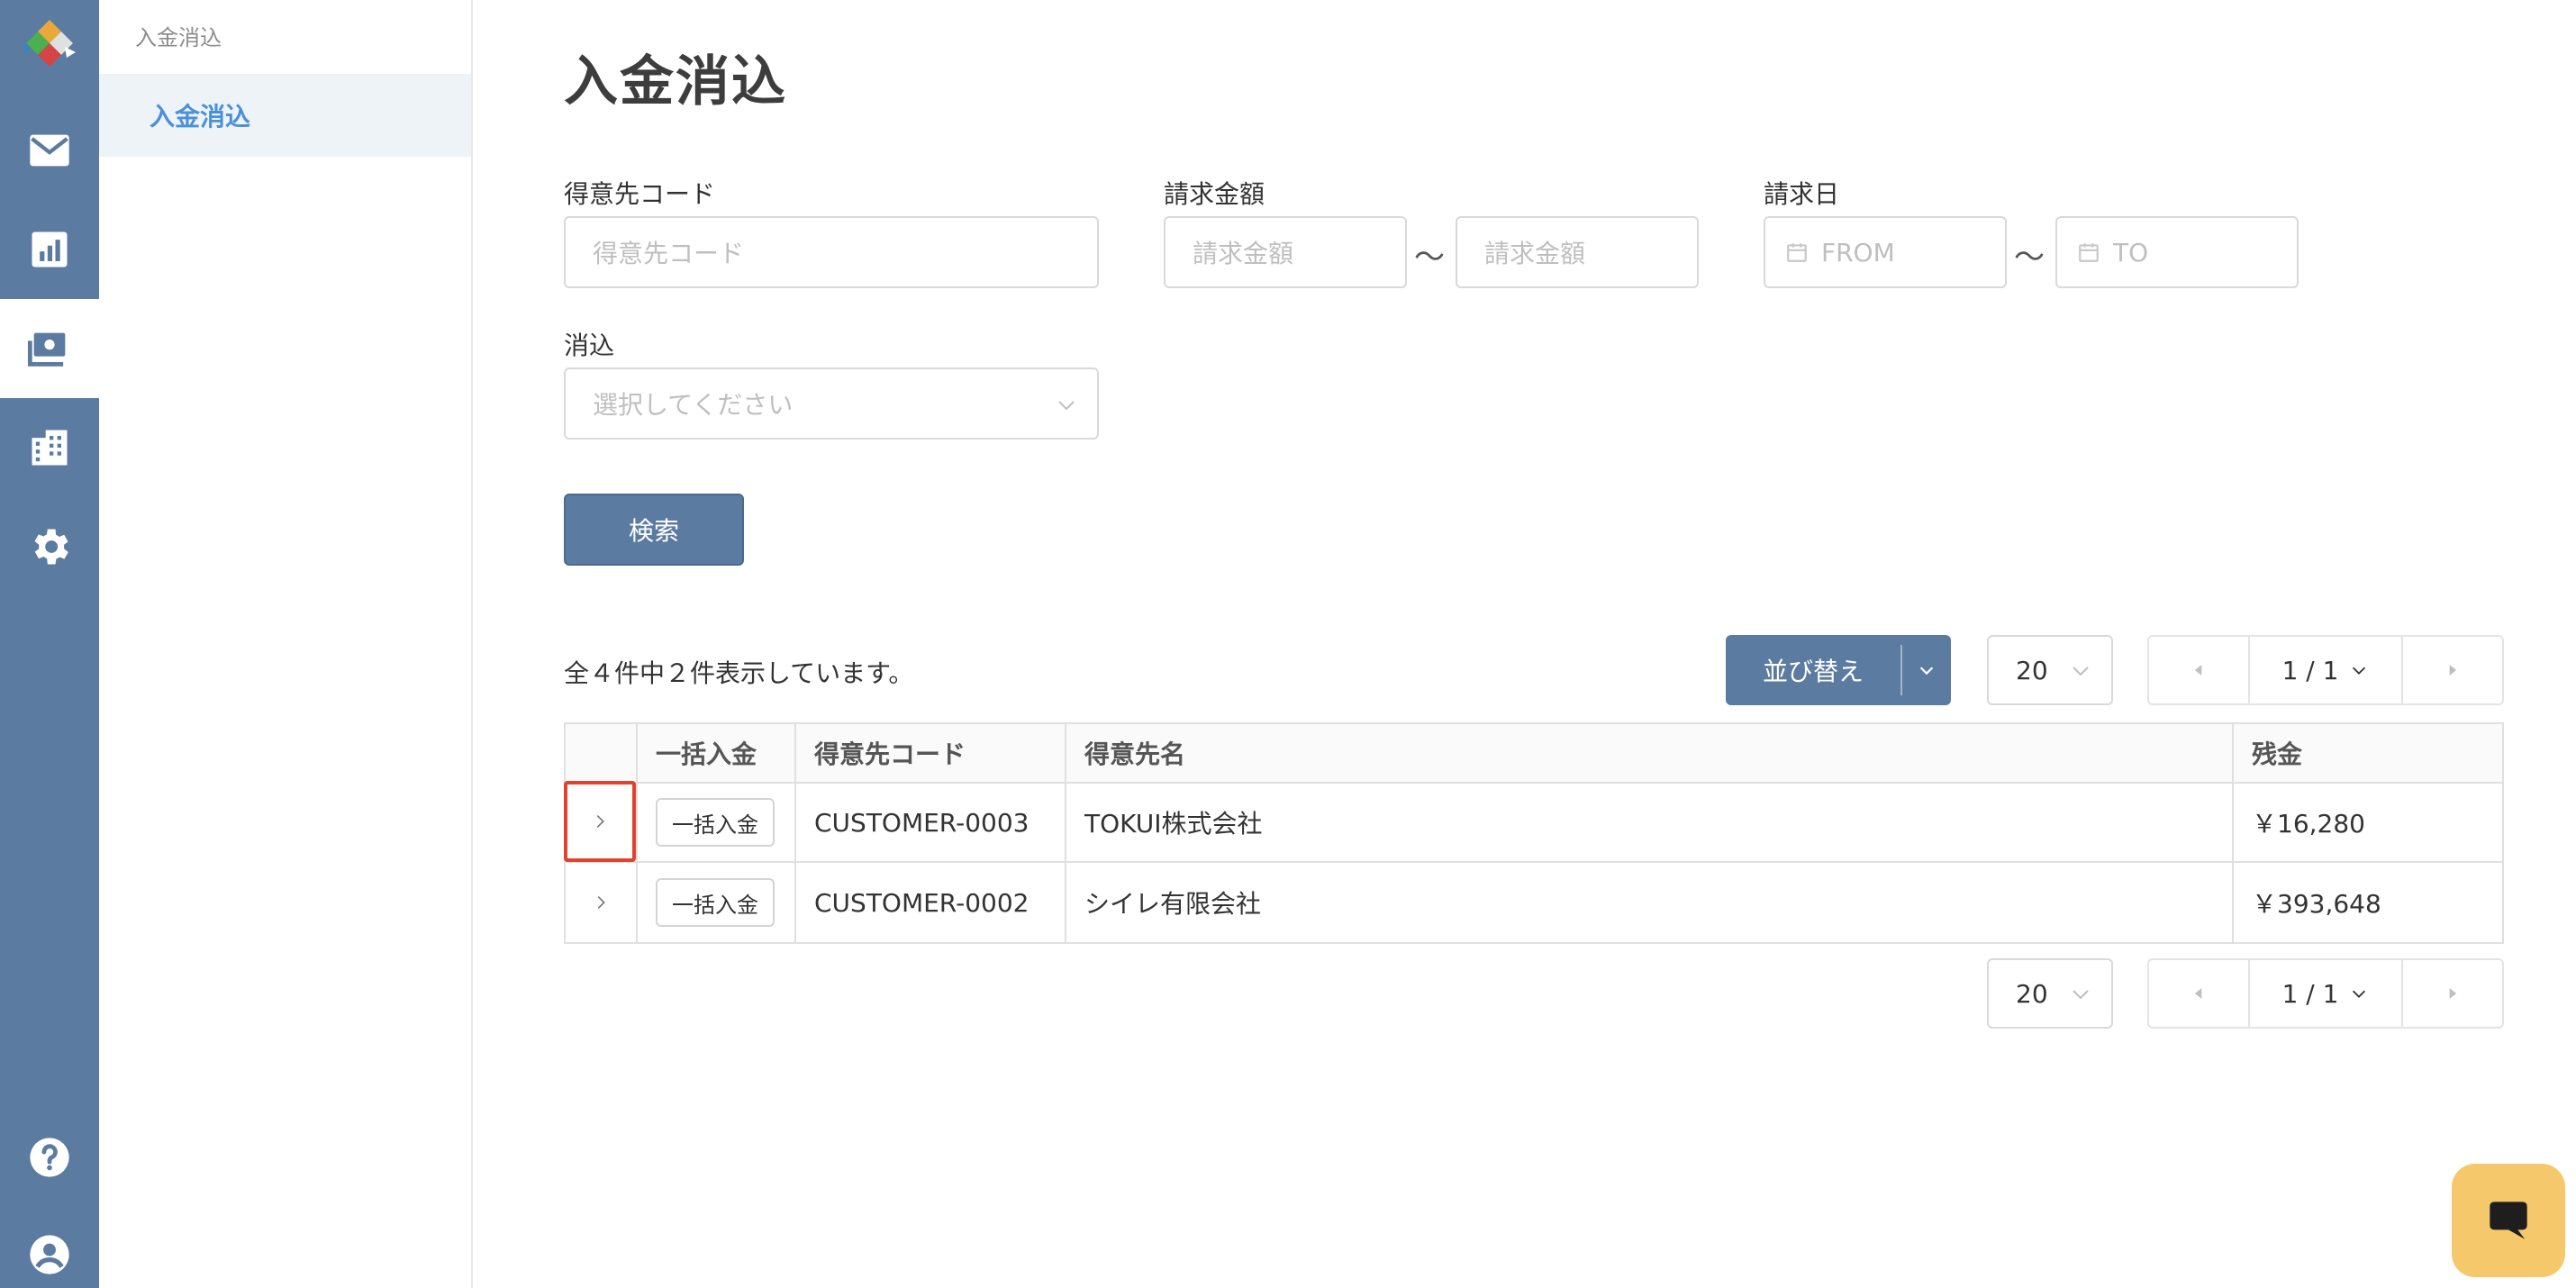  I want to click on customer-name-cell: TOKUI株式会社, so click(1650, 822).